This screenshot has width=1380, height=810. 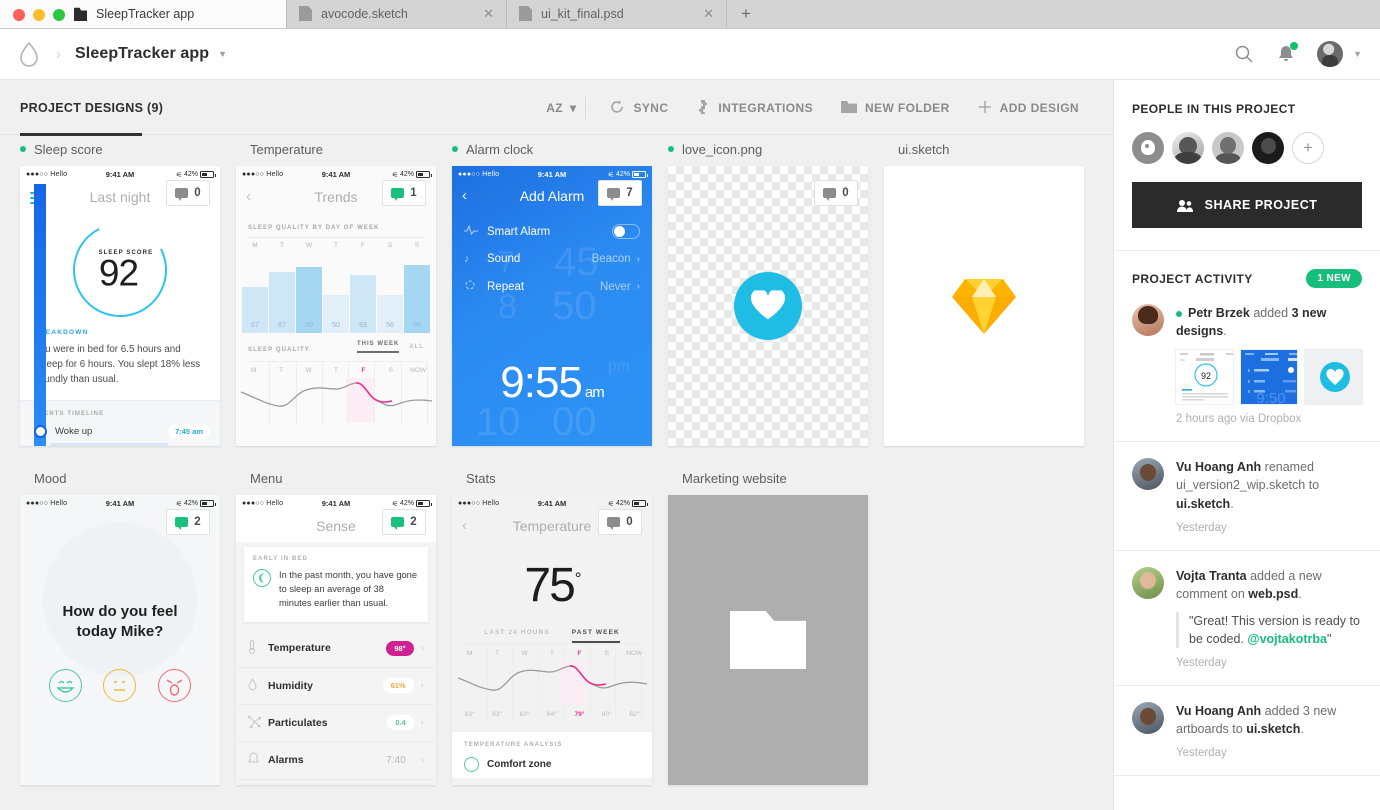 I want to click on header-actions: ▼, so click(x=1297, y=54).